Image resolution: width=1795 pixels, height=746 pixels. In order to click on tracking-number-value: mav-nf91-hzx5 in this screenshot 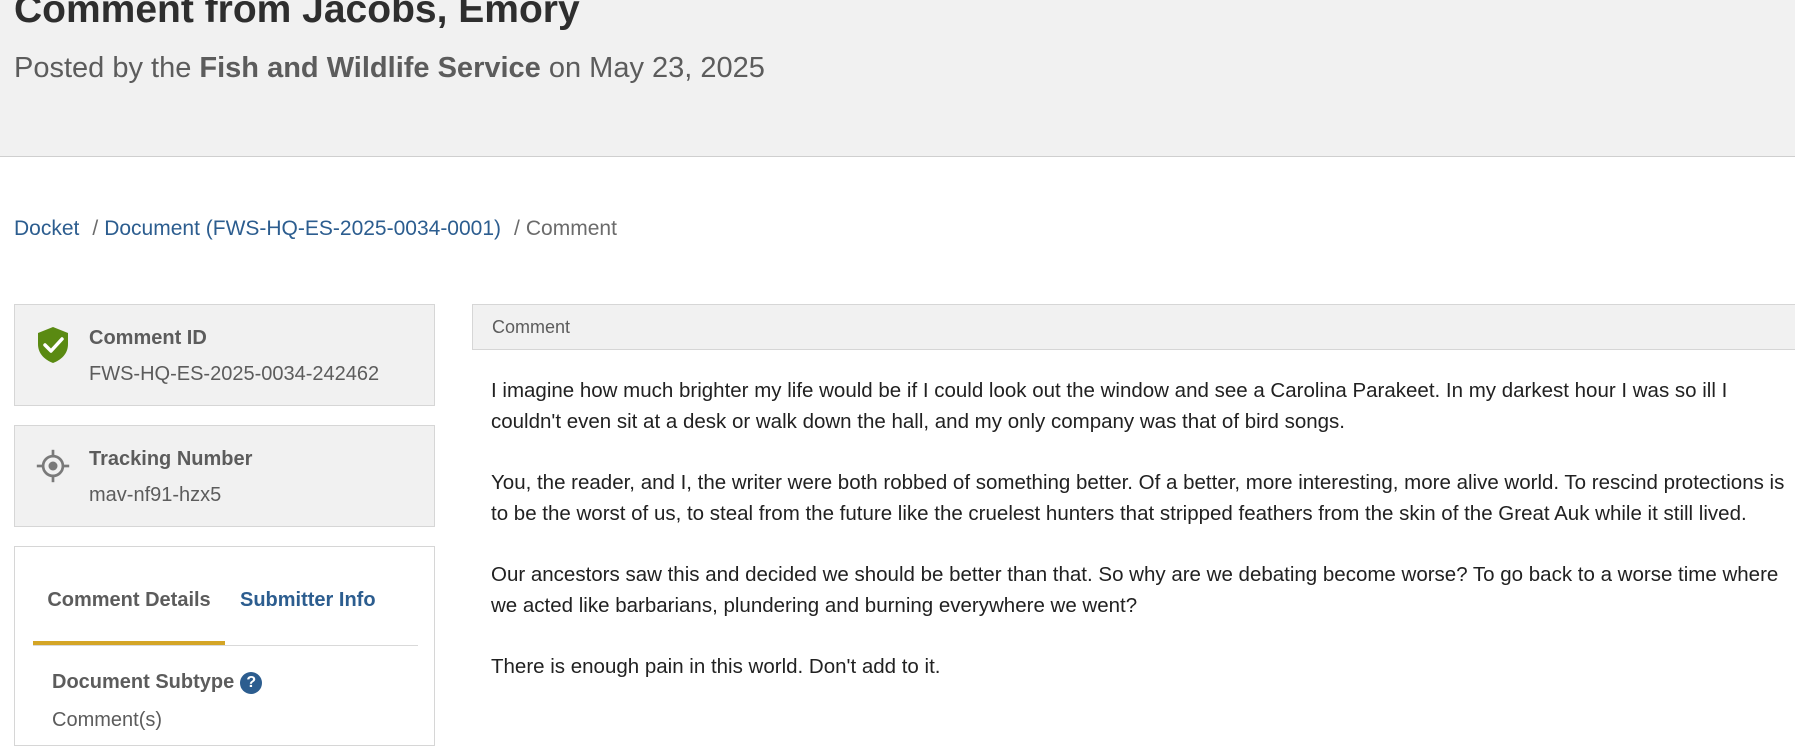, I will do `click(155, 495)`.